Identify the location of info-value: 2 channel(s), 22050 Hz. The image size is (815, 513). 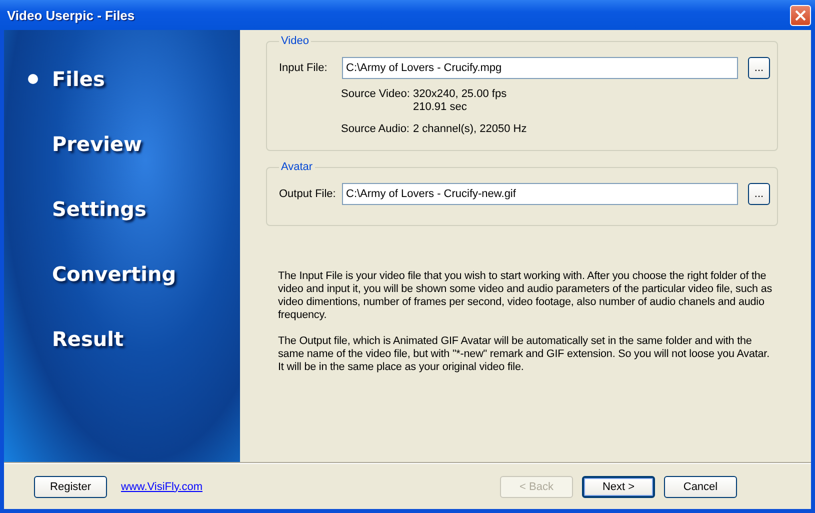
(470, 129).